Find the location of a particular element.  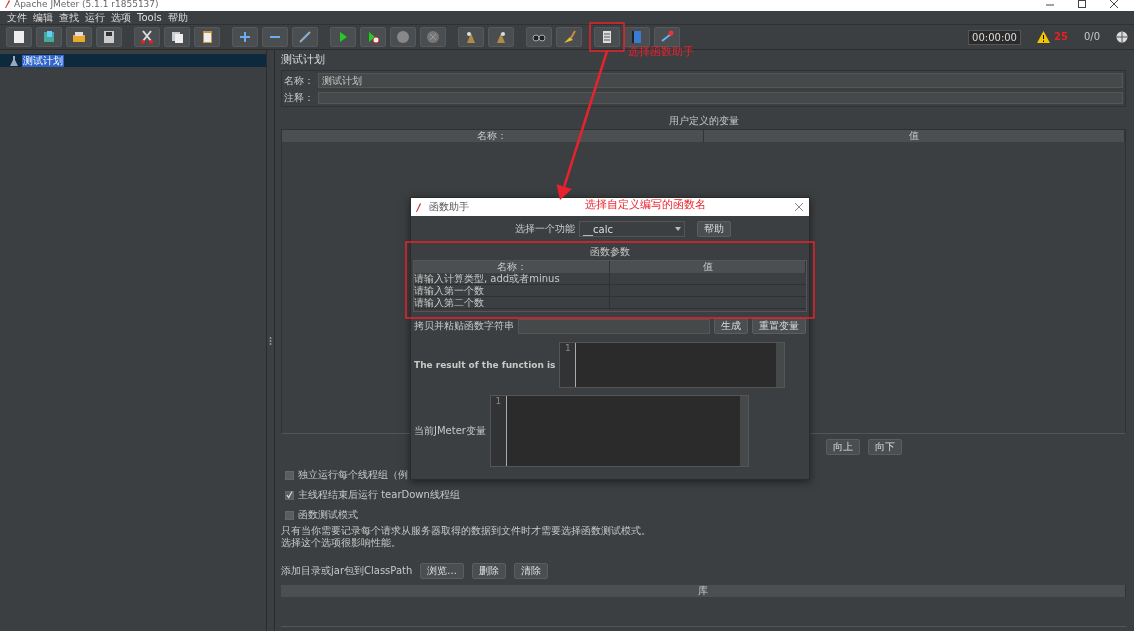

folder-icon is located at coordinates (79, 37).